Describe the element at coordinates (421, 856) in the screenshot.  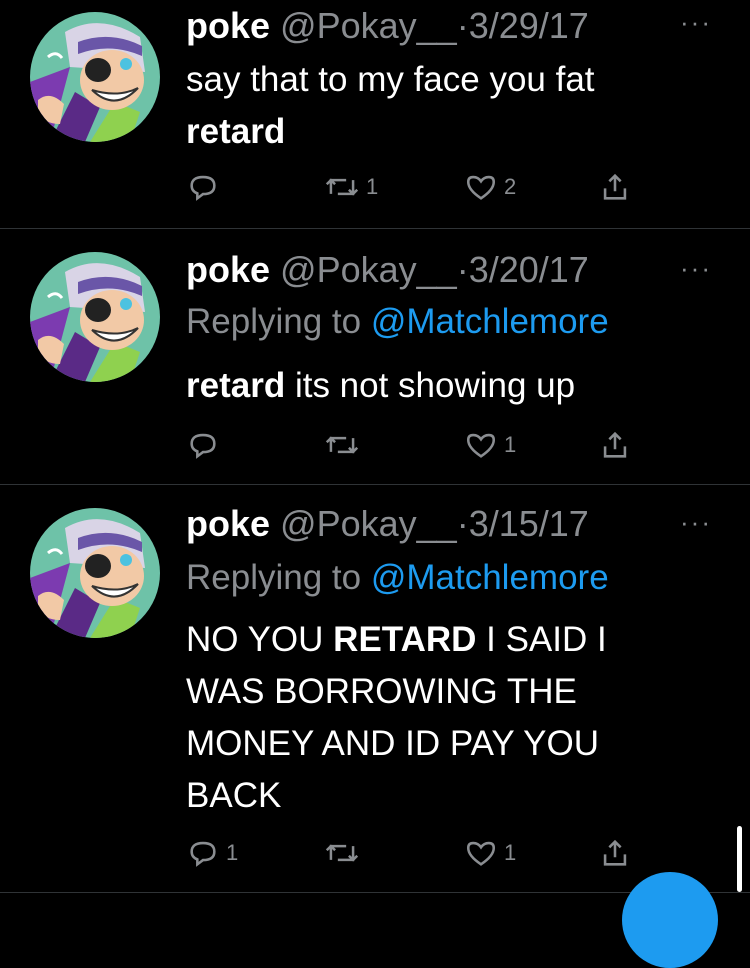
I see `tweet-actions: 1 1` at that location.